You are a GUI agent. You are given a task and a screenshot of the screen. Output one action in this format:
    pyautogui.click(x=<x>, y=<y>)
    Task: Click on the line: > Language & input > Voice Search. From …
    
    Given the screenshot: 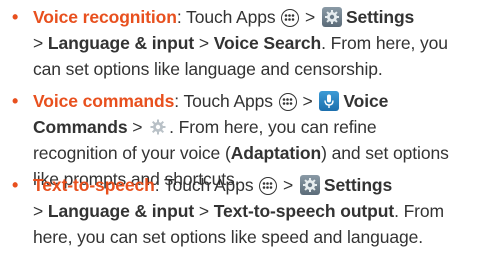 What is the action you would take?
    pyautogui.click(x=253, y=43)
    